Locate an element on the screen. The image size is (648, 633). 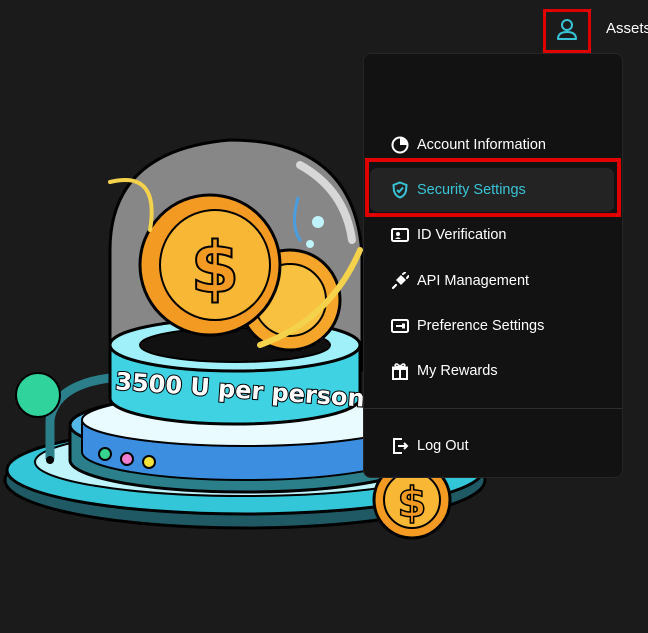
menu-item-label: My Rewards is located at coordinates (457, 371).